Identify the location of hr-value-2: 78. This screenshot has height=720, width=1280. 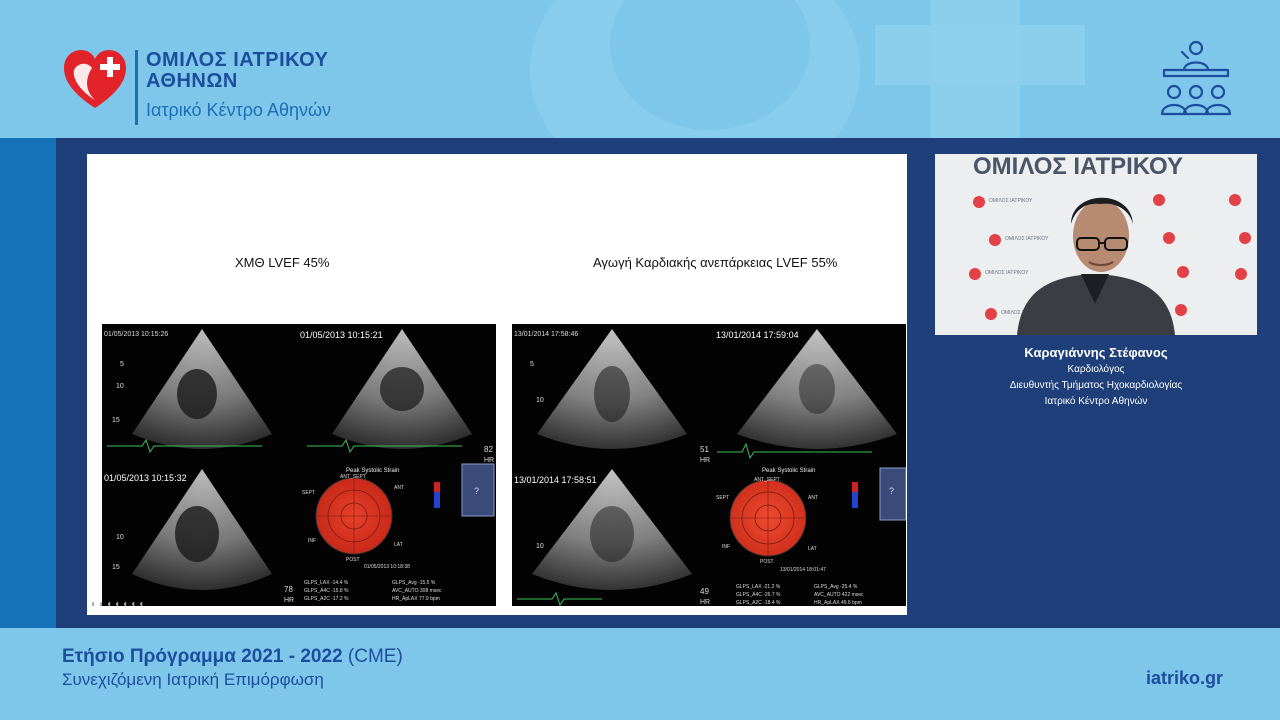
(288, 589).